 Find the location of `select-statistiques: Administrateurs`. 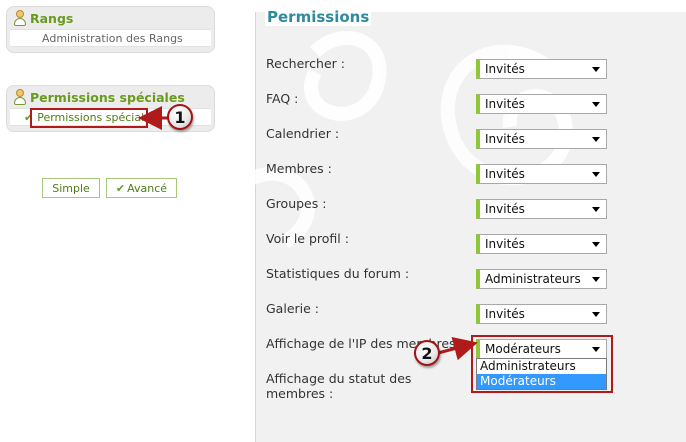

select-statistiques: Administrateurs is located at coordinates (541, 279).